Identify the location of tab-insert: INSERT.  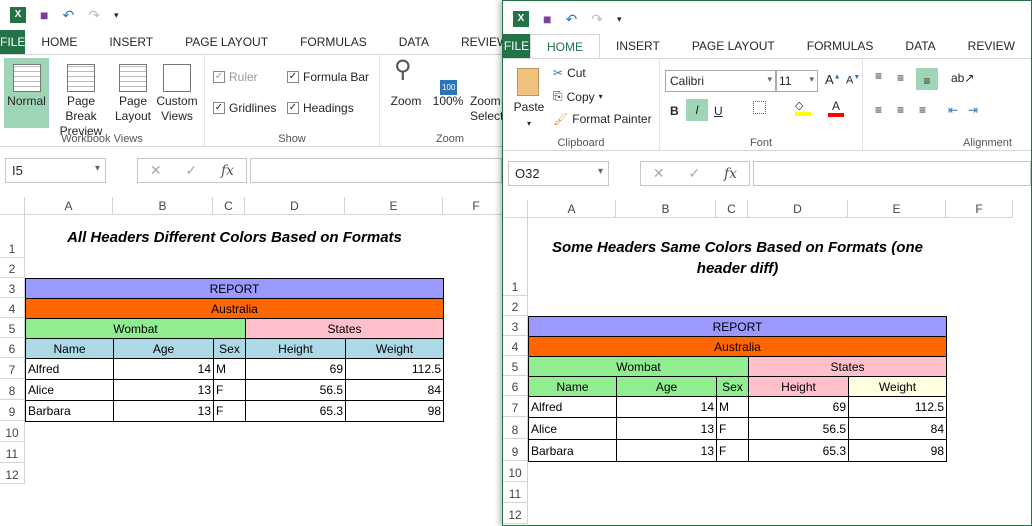
(638, 46).